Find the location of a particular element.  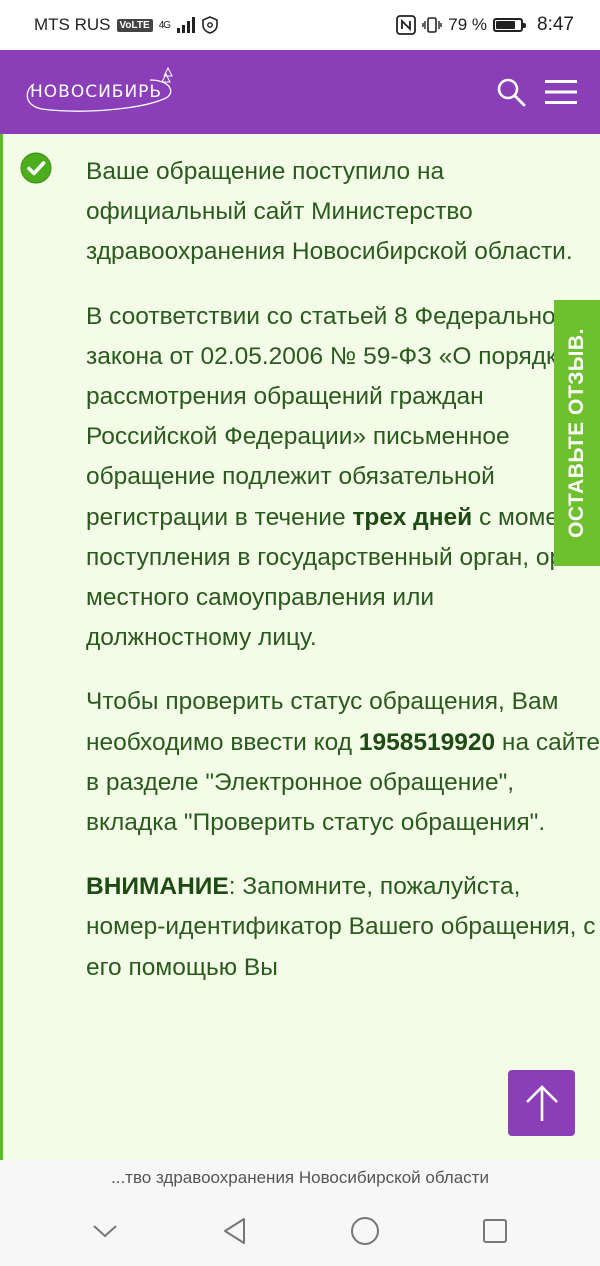

home-circle-icon is located at coordinates (365, 1231).